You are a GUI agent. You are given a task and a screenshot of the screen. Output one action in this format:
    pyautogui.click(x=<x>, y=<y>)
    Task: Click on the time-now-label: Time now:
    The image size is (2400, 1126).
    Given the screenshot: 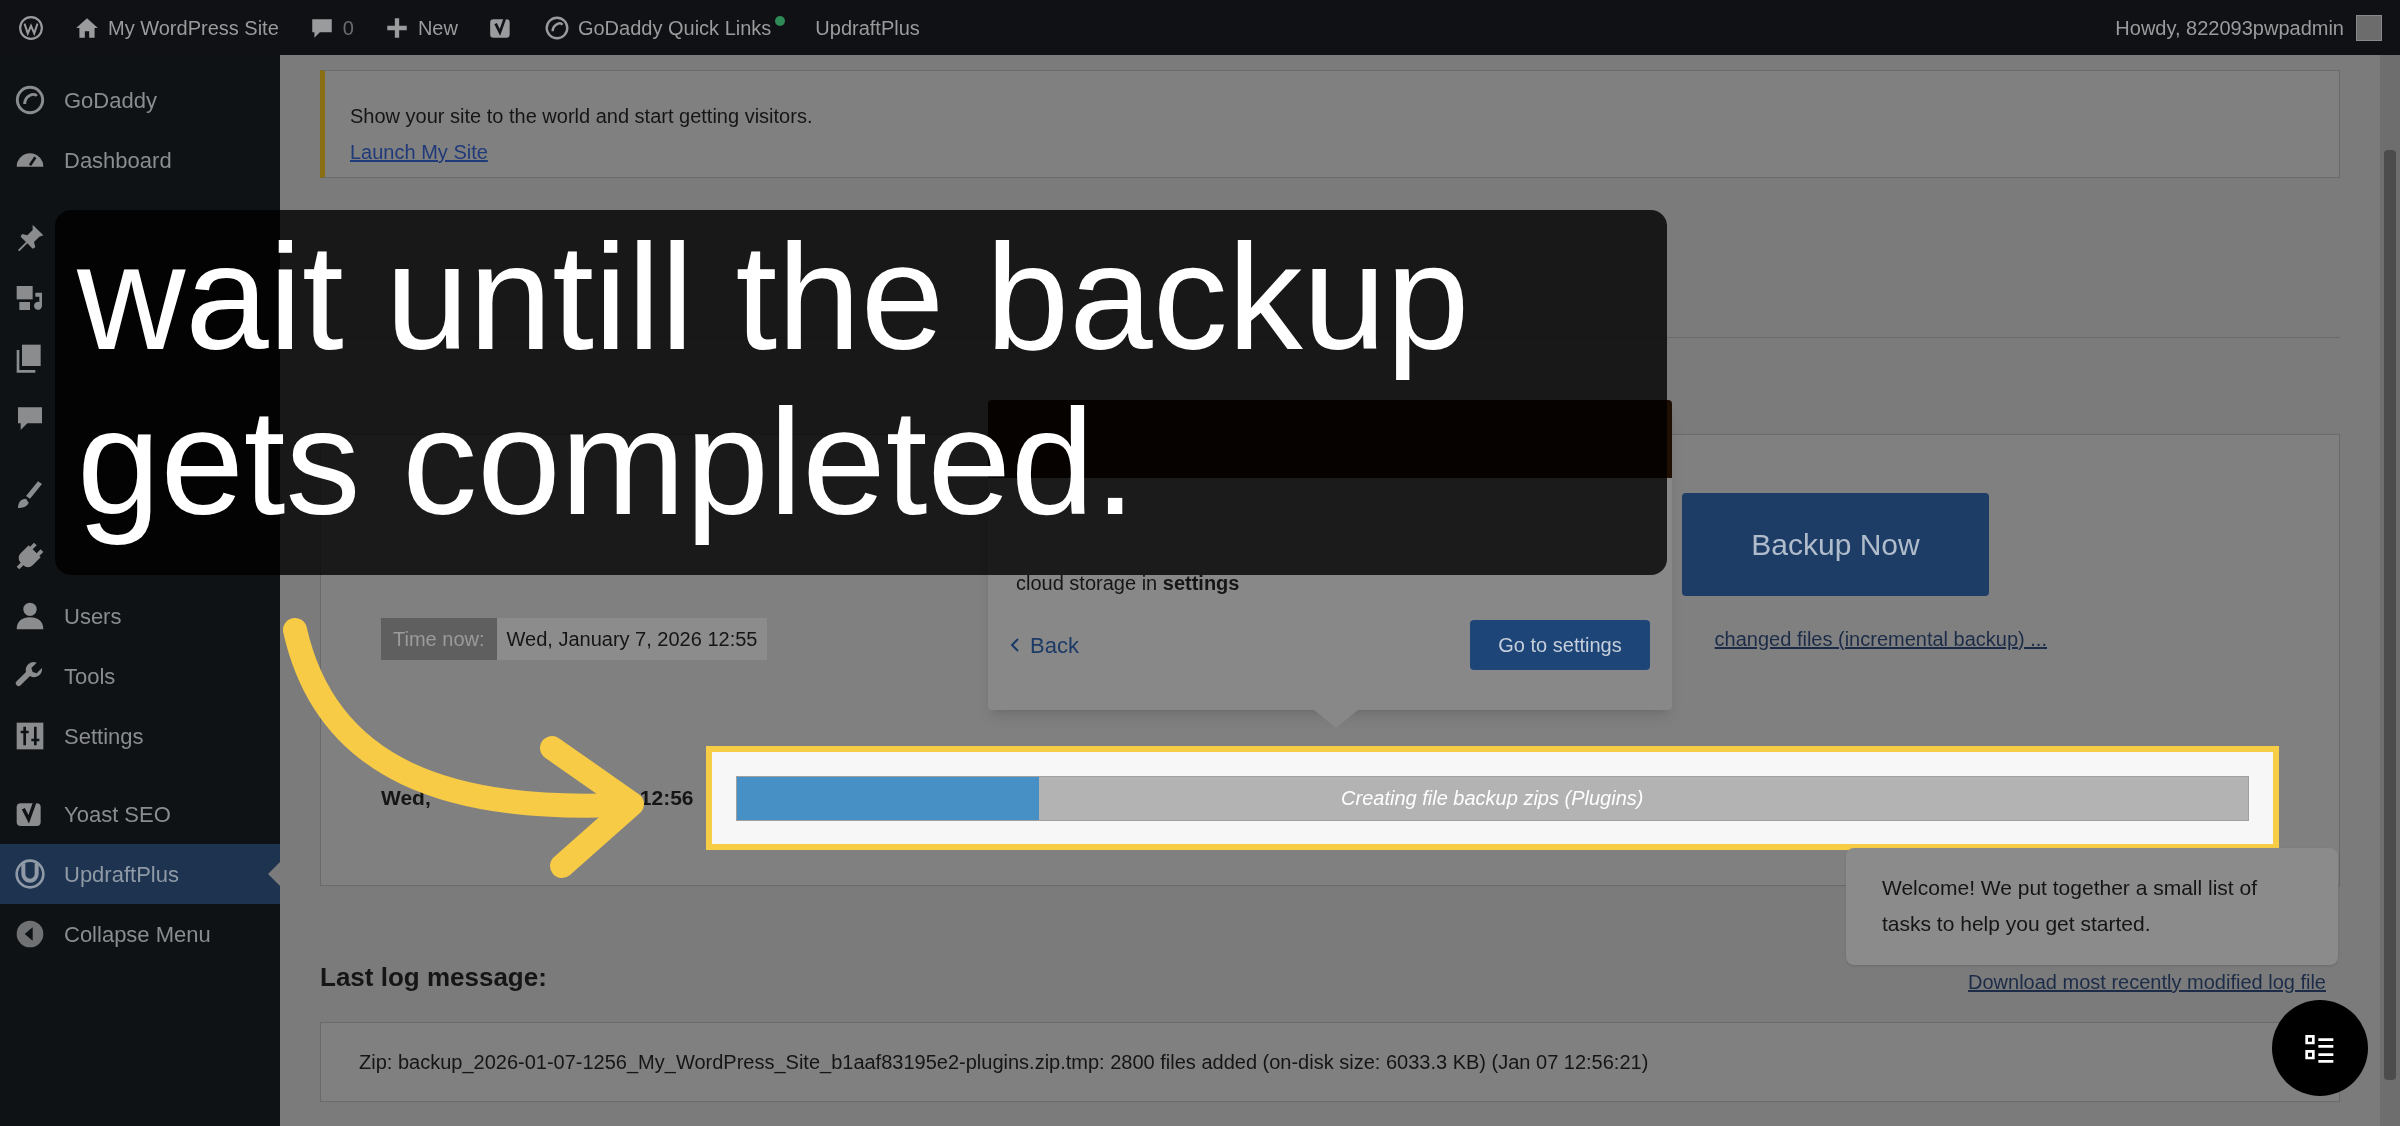 What is the action you would take?
    pyautogui.click(x=439, y=639)
    